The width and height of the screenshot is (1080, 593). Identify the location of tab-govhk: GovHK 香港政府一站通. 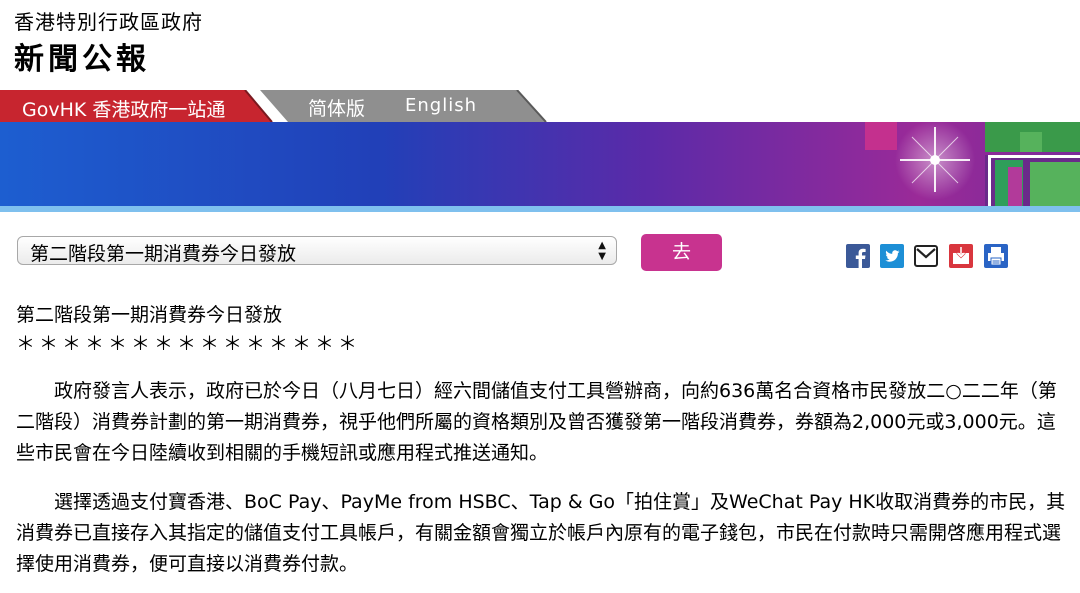
(137, 106).